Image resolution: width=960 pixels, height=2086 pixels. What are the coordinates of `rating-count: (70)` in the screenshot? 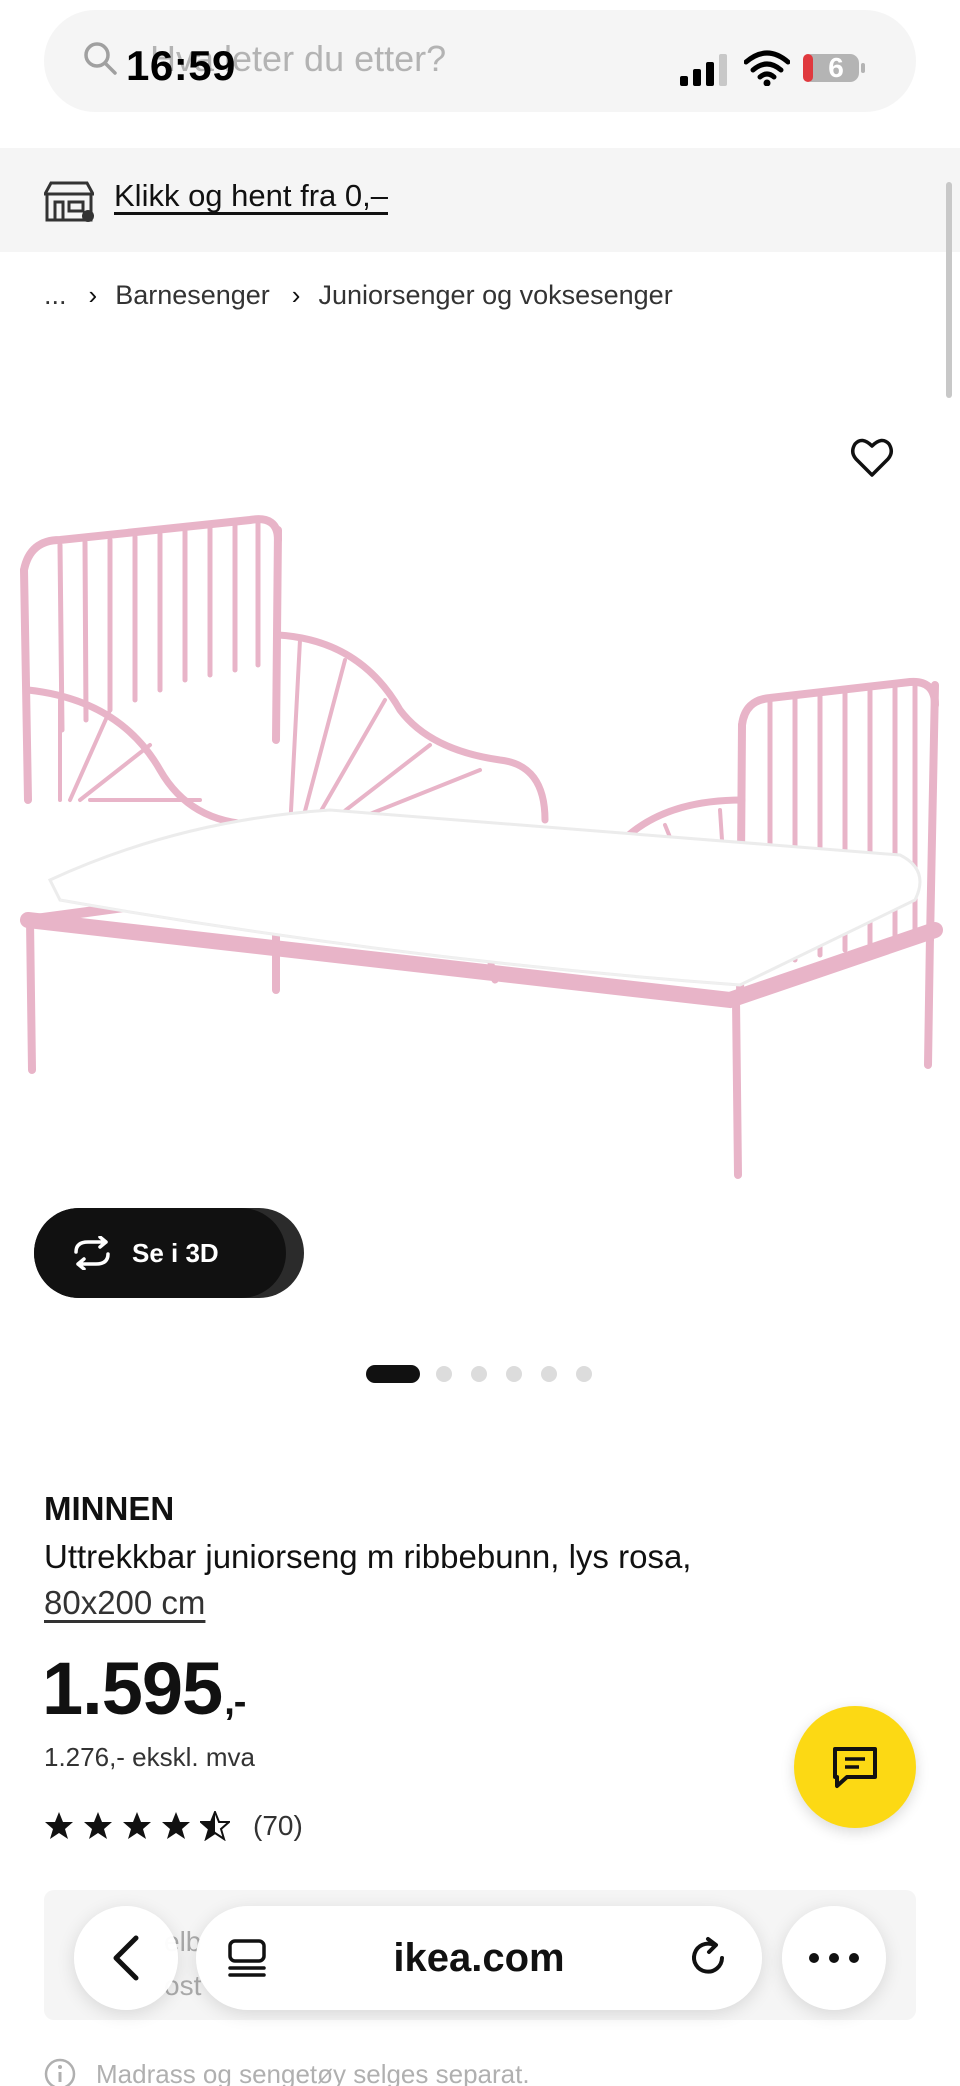 It's located at (278, 1825).